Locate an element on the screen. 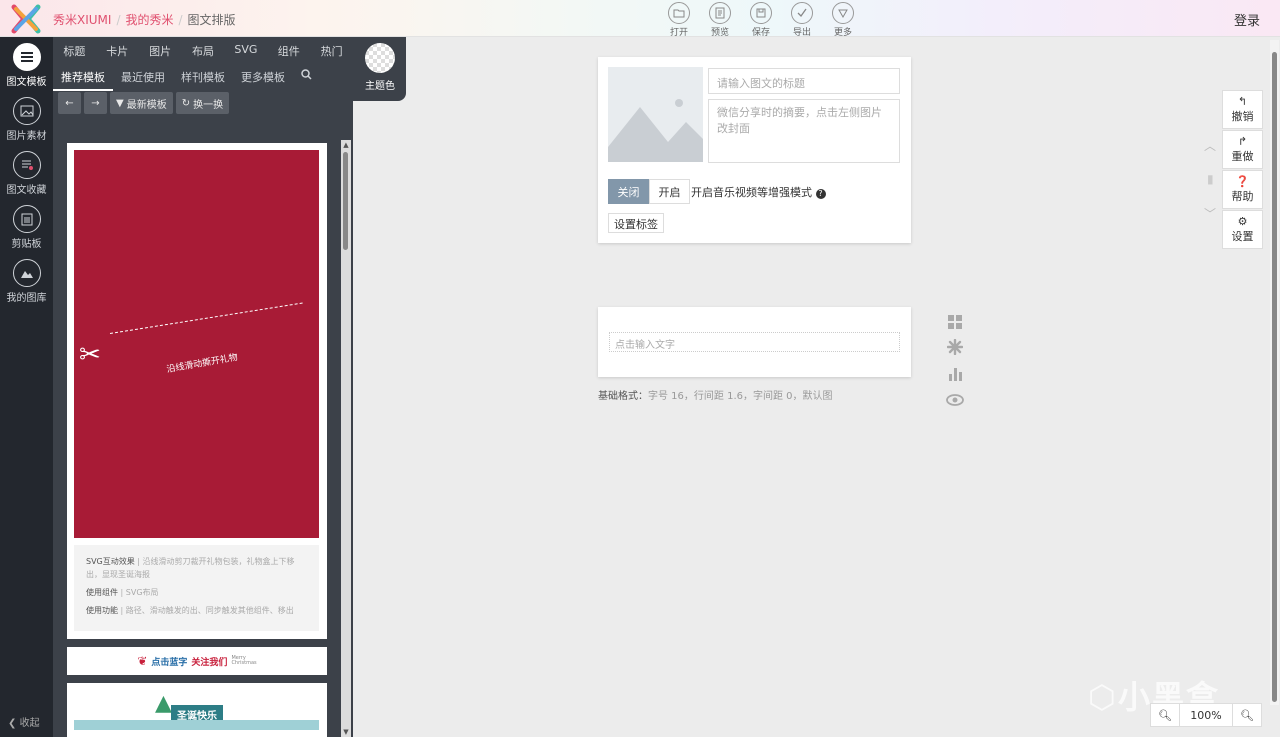 The height and width of the screenshot is (737, 1280). tab-sample: 样刊模板 is located at coordinates (203, 80).